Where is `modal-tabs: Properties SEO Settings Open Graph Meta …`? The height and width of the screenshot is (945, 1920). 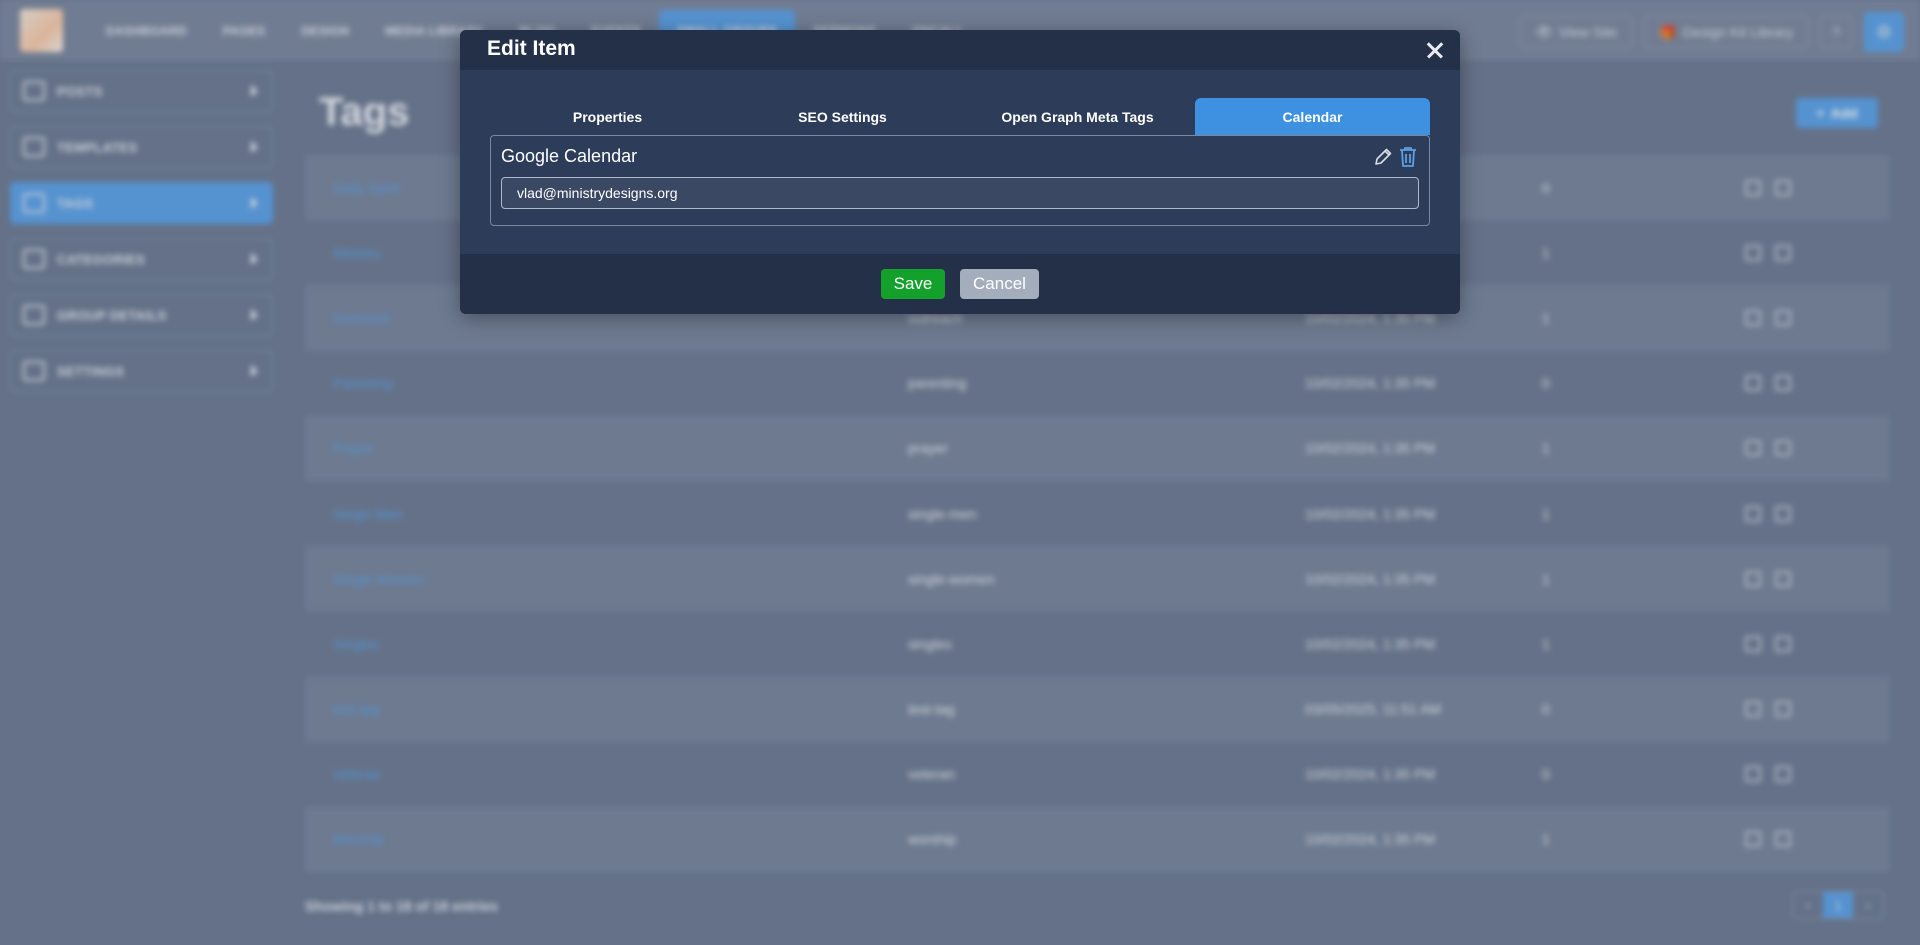 modal-tabs: Properties SEO Settings Open Graph Meta … is located at coordinates (960, 116).